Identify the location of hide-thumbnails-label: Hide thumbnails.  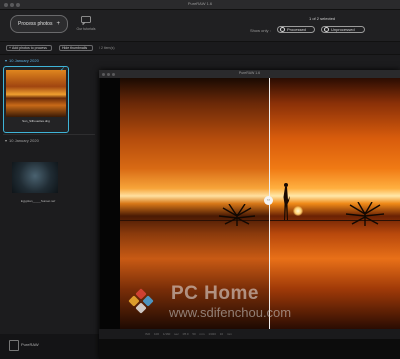
(75, 48).